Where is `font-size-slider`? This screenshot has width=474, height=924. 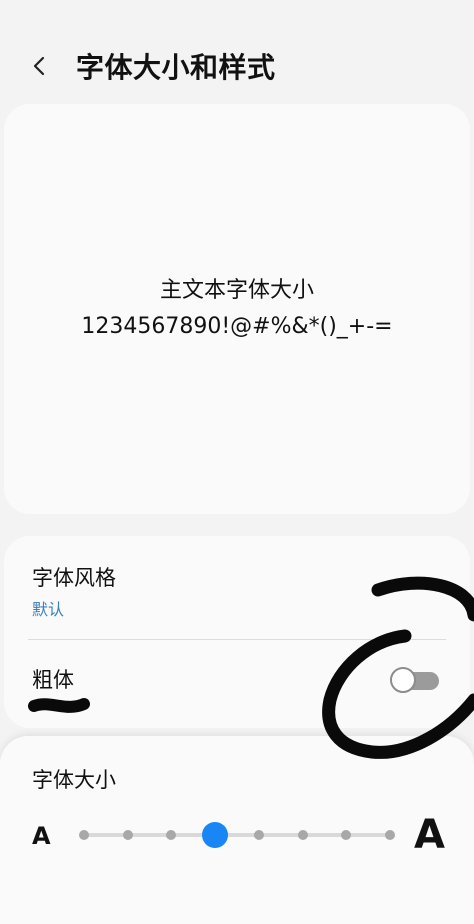 font-size-slider is located at coordinates (237, 835).